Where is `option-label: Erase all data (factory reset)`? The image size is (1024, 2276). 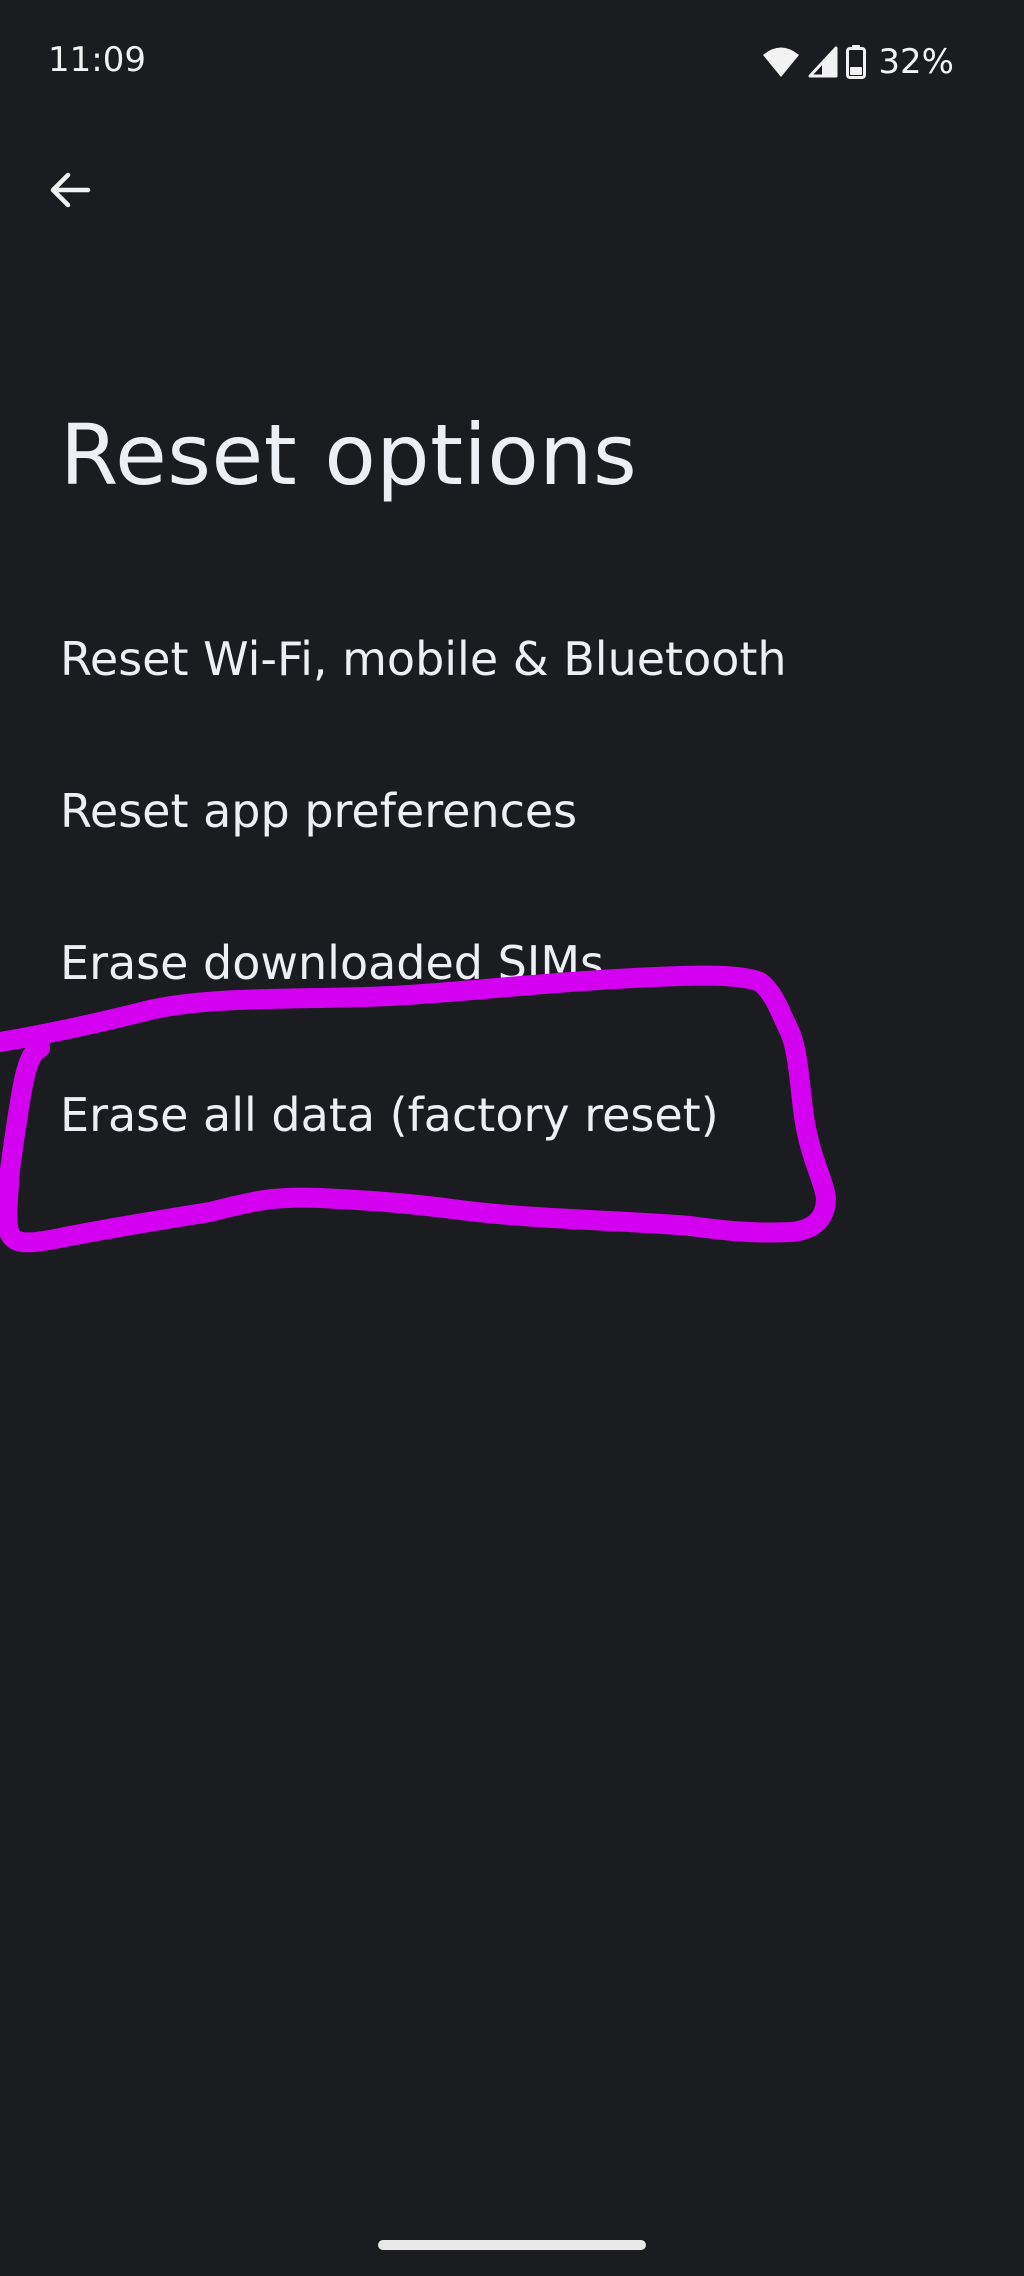
option-label: Erase all data (factory reset) is located at coordinates (389, 1115).